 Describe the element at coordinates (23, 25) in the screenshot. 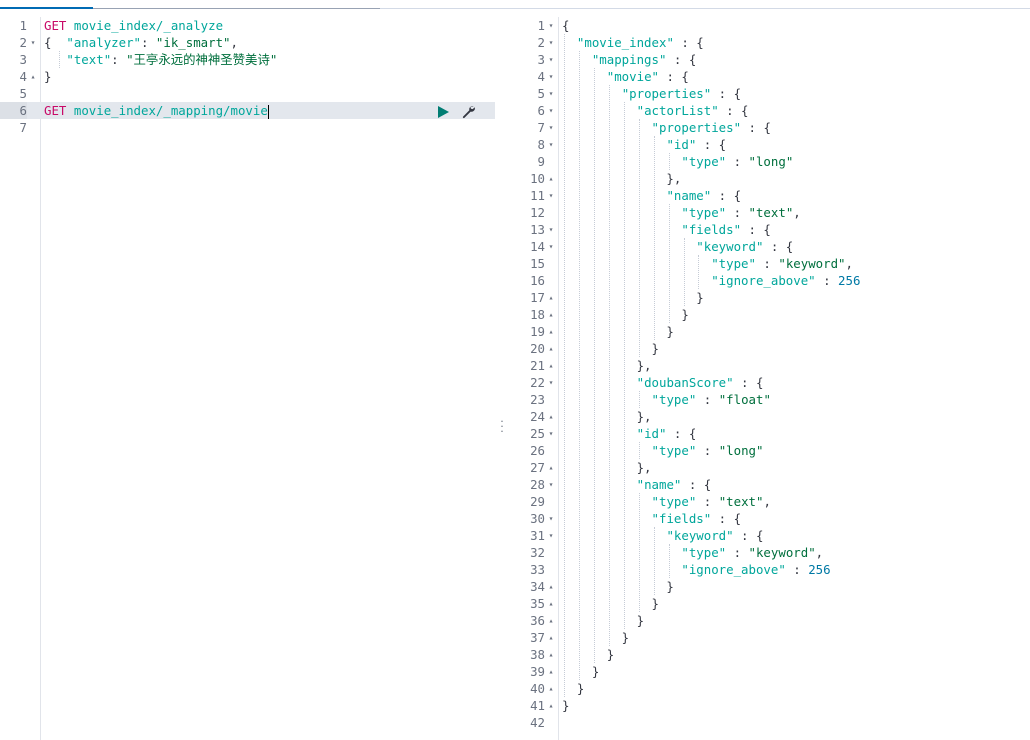

I see `line-number: 1` at that location.